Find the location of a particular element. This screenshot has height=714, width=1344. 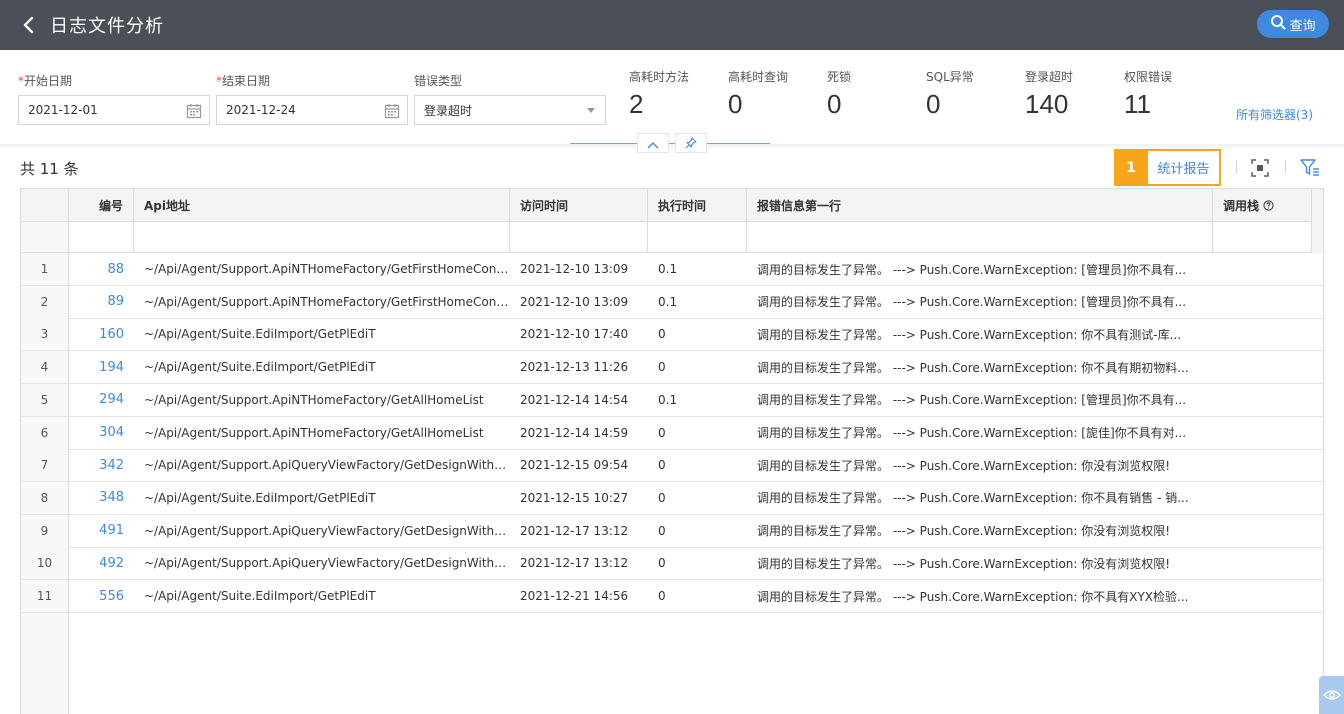

cell-id: 556 is located at coordinates (101, 596).